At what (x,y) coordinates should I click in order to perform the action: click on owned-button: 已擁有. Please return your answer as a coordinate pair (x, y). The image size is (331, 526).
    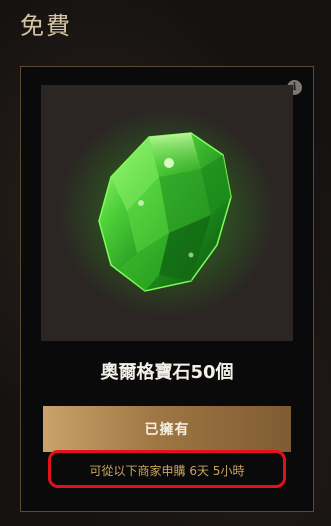
    Looking at the image, I should click on (167, 429).